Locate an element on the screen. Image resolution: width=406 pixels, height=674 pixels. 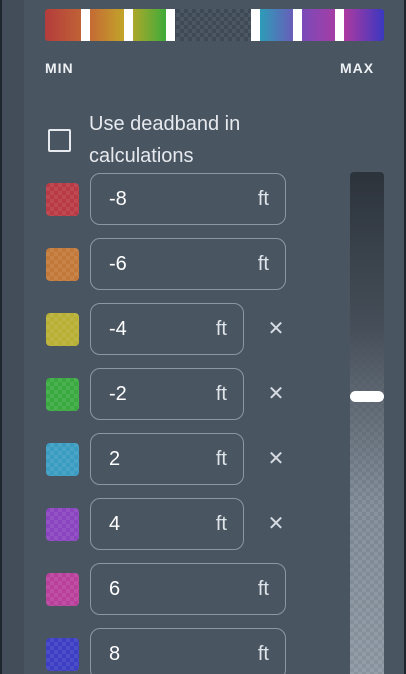
threshold-value-input: -6 ft is located at coordinates (188, 264).